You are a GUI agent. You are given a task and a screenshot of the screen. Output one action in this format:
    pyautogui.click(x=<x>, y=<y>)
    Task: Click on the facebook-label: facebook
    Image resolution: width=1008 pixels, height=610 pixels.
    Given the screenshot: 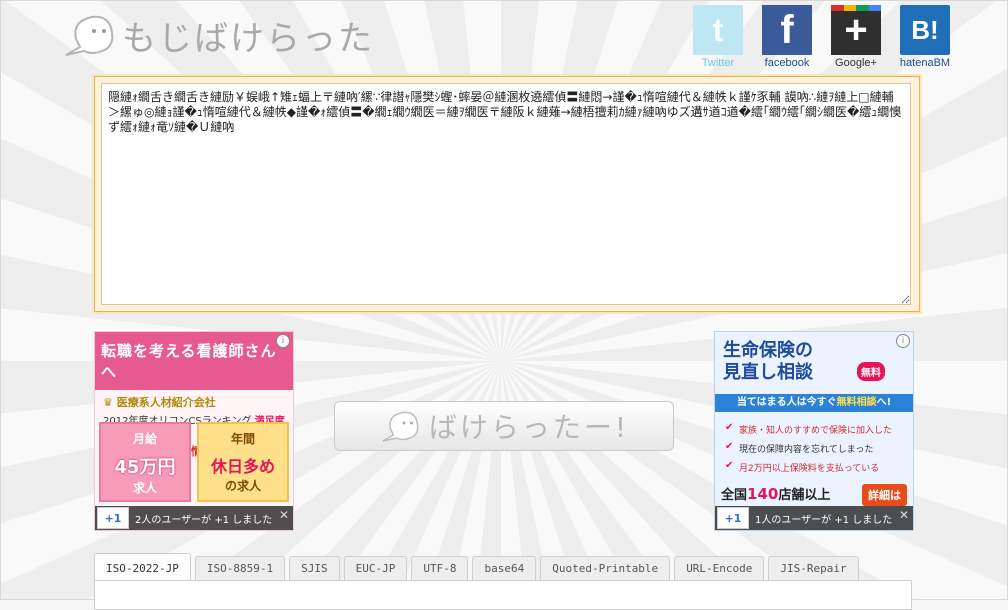 What is the action you would take?
    pyautogui.click(x=787, y=63)
    